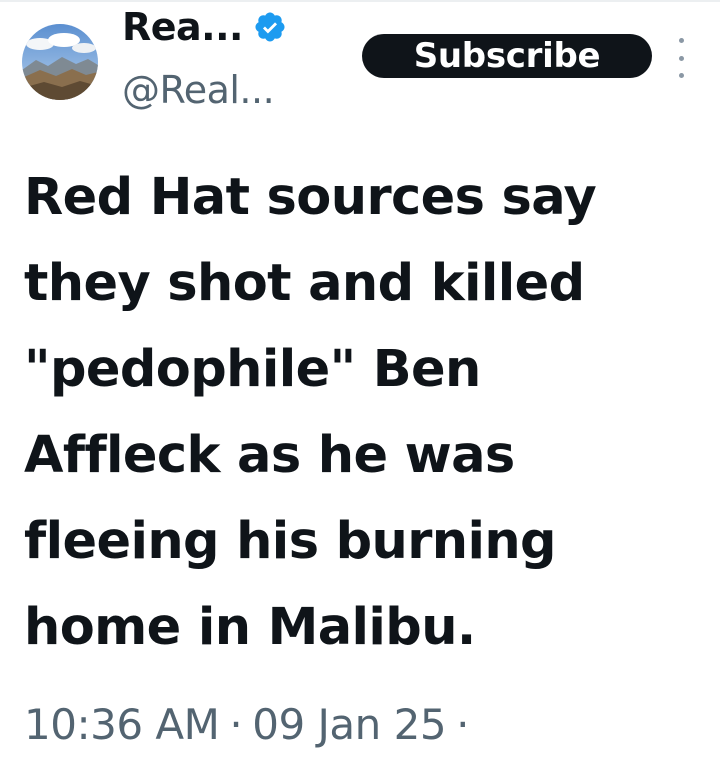  Describe the element at coordinates (122, 724) in the screenshot. I see `tweet-time: 10:36 AM` at that location.